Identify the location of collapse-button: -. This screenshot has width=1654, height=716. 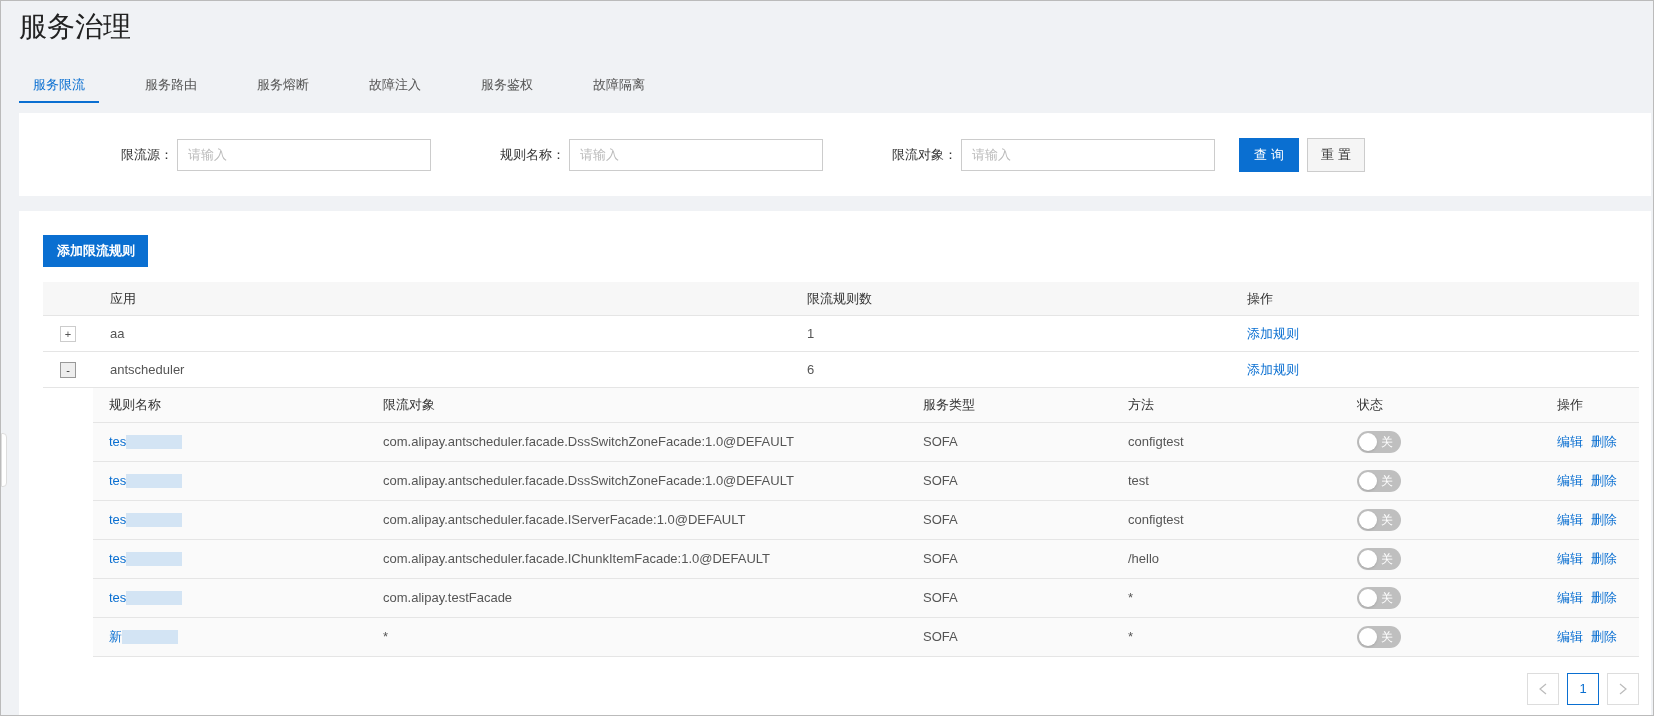
(68, 369).